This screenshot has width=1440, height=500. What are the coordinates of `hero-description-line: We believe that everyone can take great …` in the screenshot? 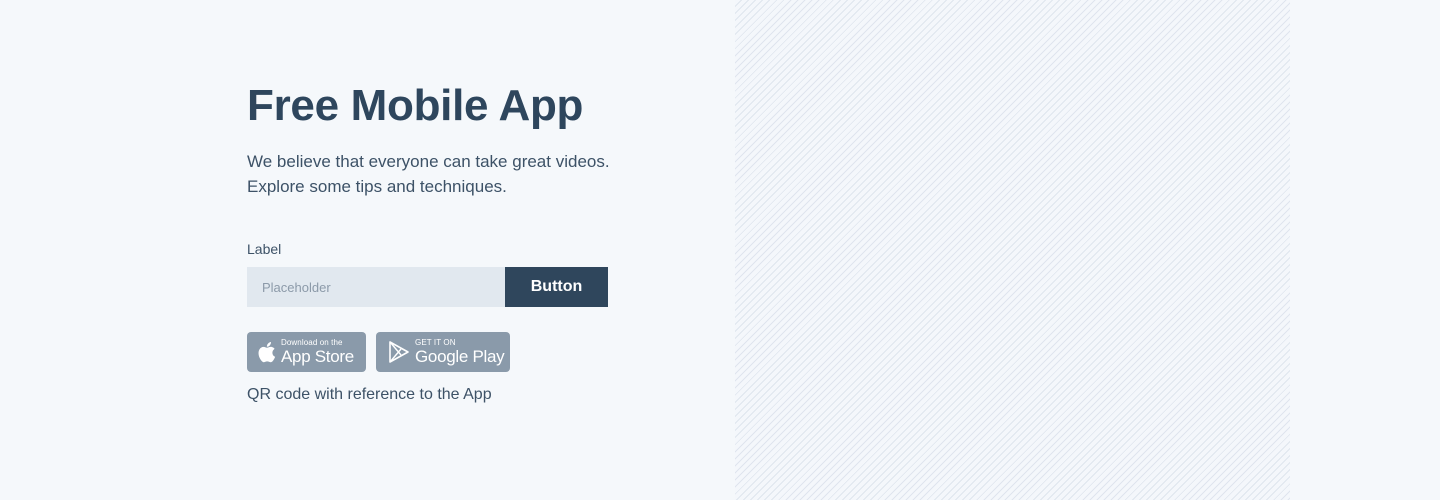 It's located at (428, 161).